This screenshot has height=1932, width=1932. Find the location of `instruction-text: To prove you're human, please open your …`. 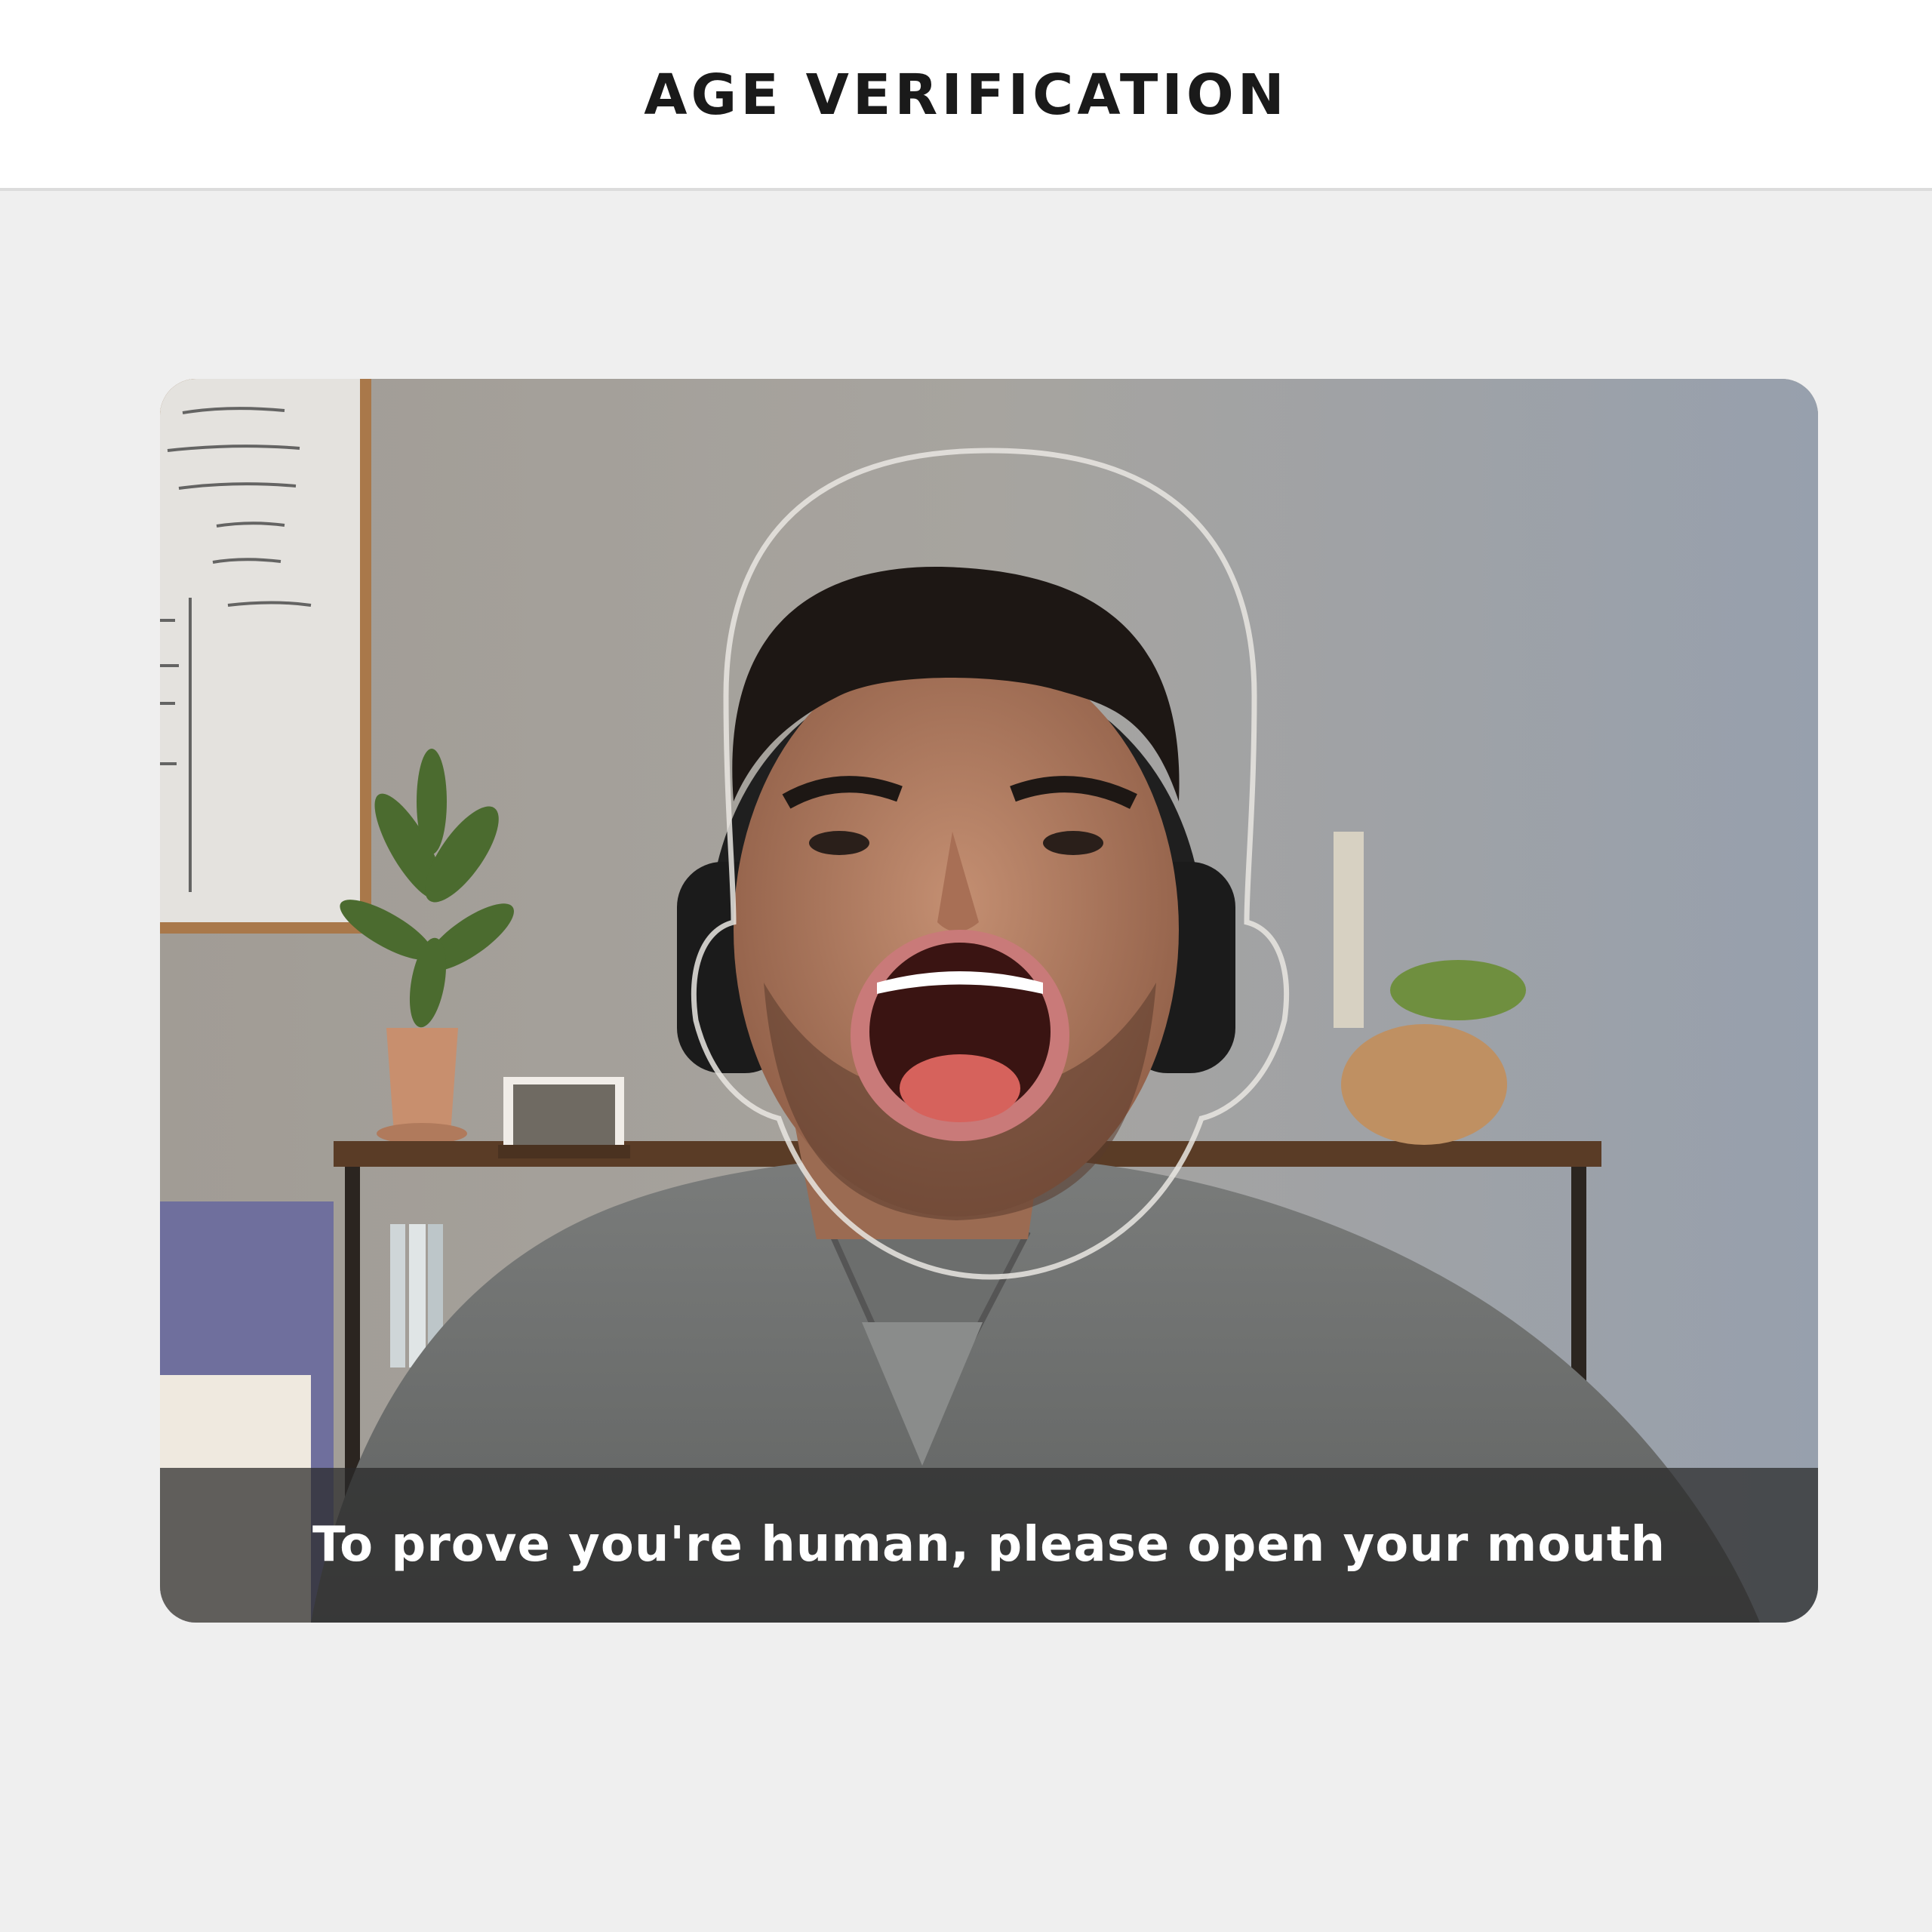

instruction-text: To prove you're human, please open your … is located at coordinates (989, 1545).